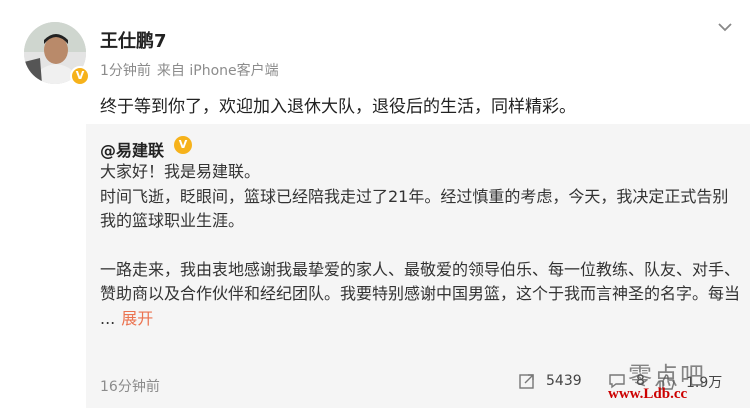  What do you see at coordinates (183, 145) in the screenshot?
I see `verified-icon: V` at bounding box center [183, 145].